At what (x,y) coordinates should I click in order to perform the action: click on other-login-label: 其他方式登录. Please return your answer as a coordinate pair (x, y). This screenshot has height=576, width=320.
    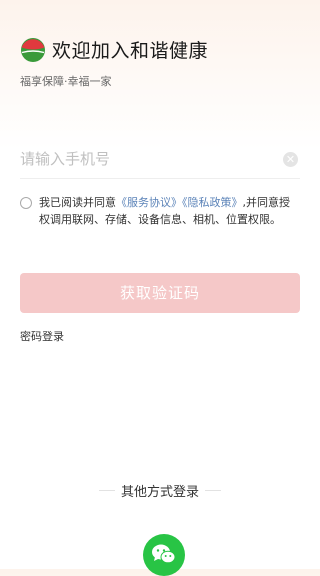
    Looking at the image, I should click on (159, 492).